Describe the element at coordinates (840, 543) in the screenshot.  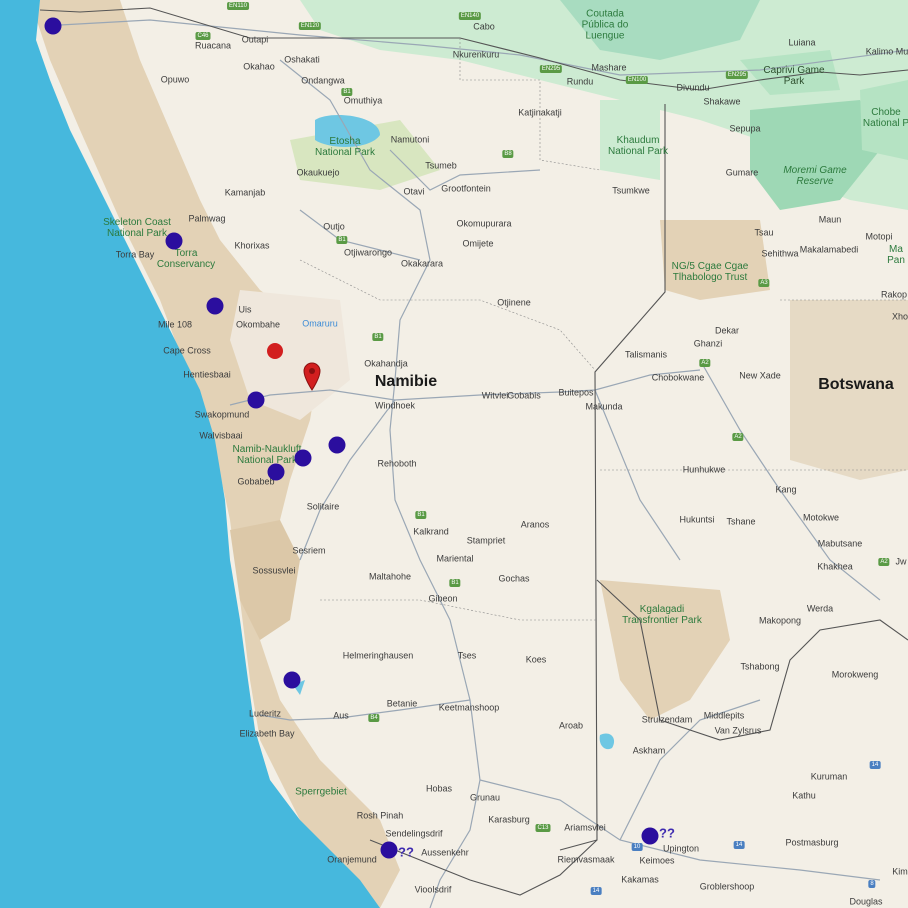
I see `city-label: Mabutsane` at that location.